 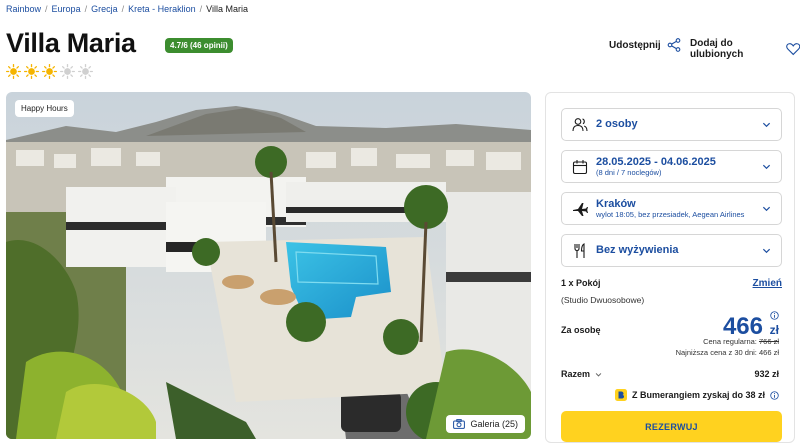 What do you see at coordinates (774, 330) in the screenshot?
I see `price-currency: zł` at bounding box center [774, 330].